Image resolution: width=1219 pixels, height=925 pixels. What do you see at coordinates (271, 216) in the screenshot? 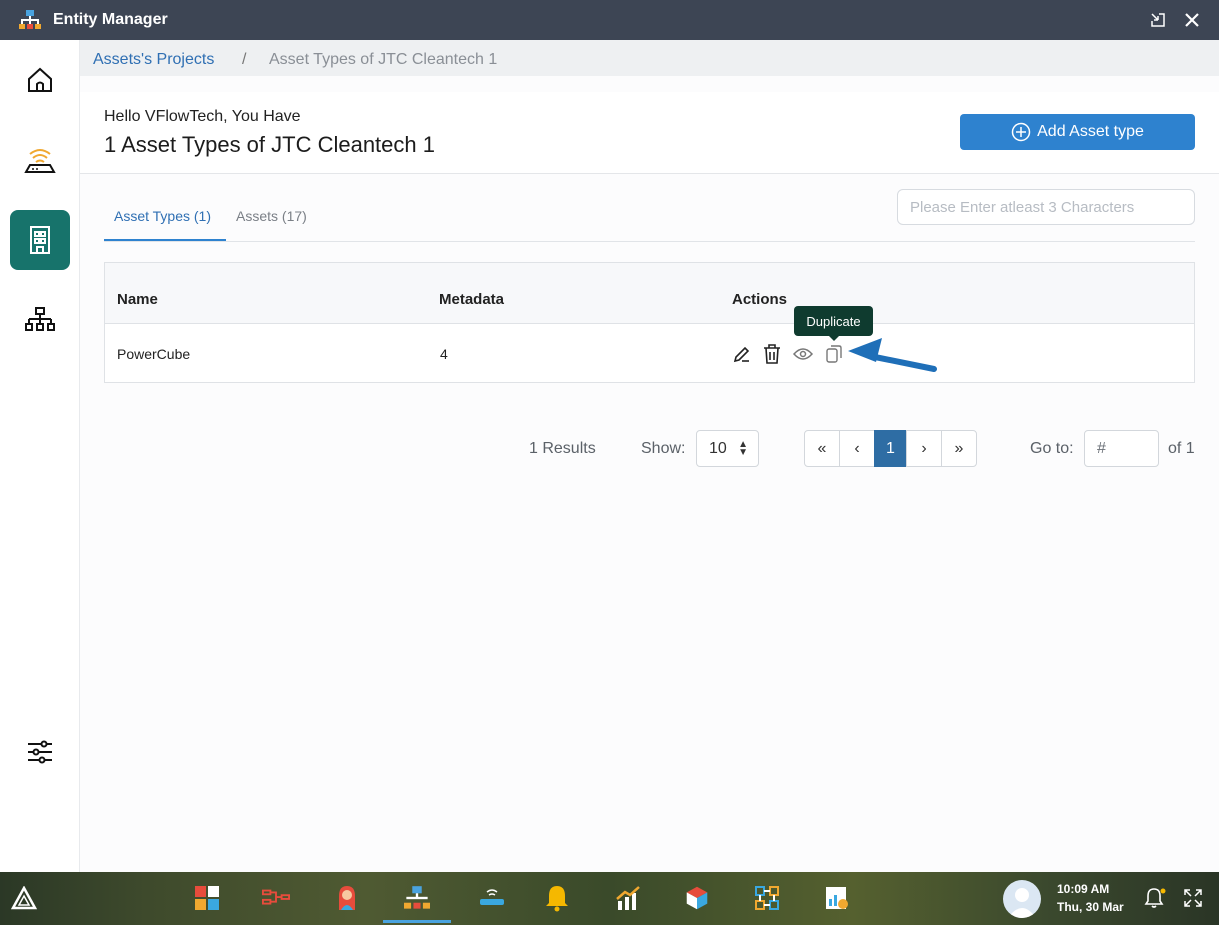
I see `tab-assets: Assets (17)` at bounding box center [271, 216].